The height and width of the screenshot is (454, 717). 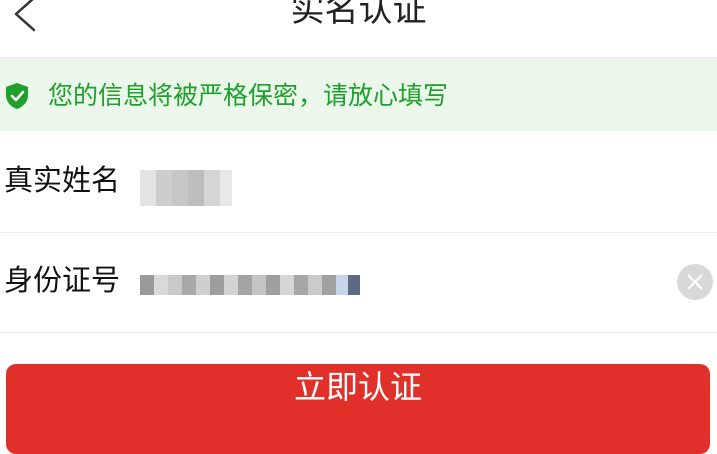 What do you see at coordinates (358, 15) in the screenshot?
I see `page-title: 实名认证` at bounding box center [358, 15].